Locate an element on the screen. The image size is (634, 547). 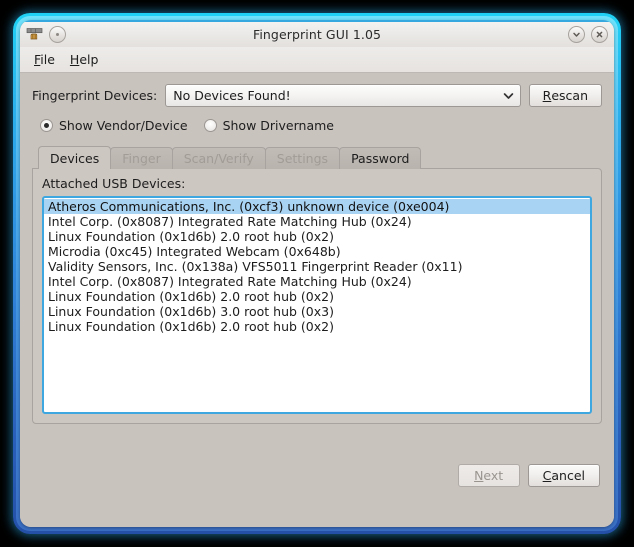
radio-show-vendor-device: Show Vendor/Device is located at coordinates (114, 125).